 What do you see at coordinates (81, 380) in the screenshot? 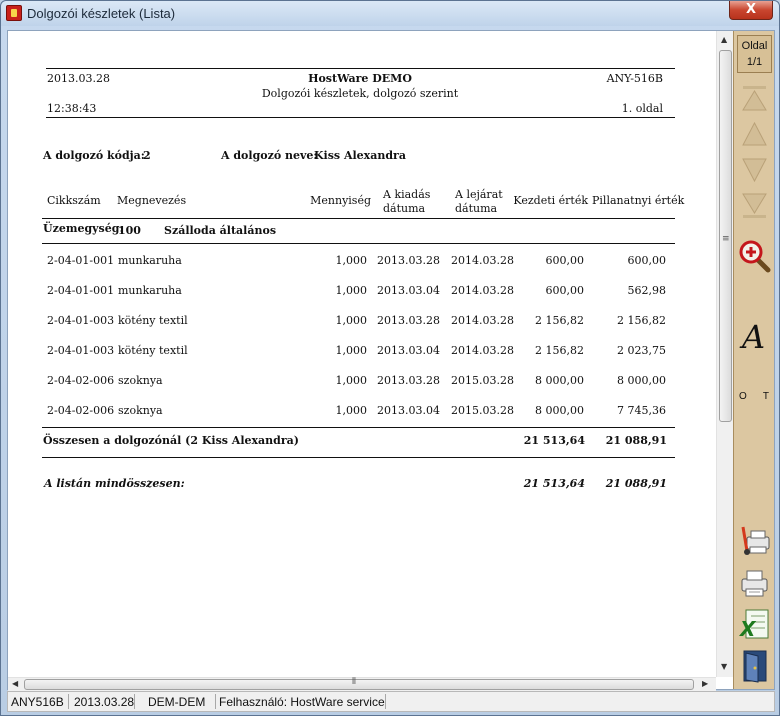
I see `row-item-no: 2-04-02-006` at bounding box center [81, 380].